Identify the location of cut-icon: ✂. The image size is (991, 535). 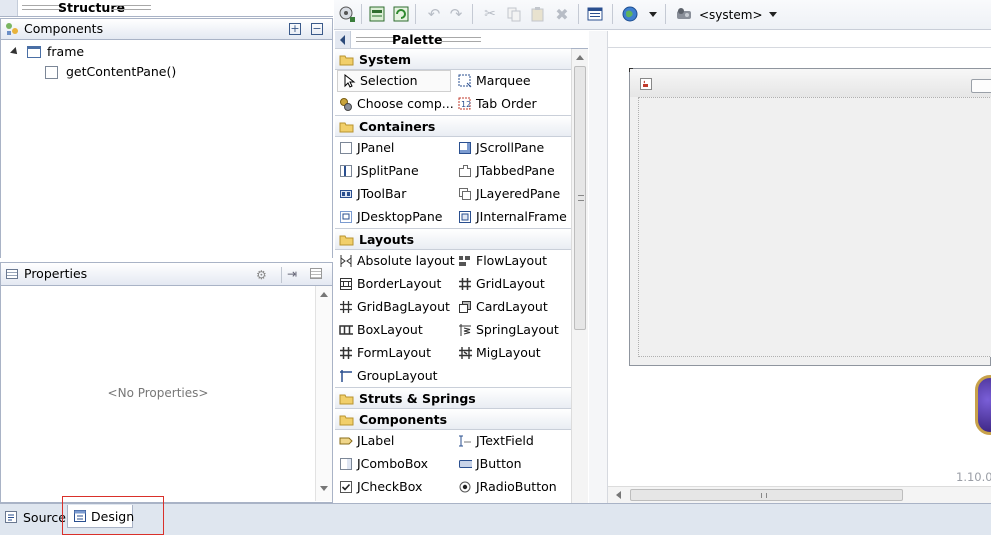
(490, 14).